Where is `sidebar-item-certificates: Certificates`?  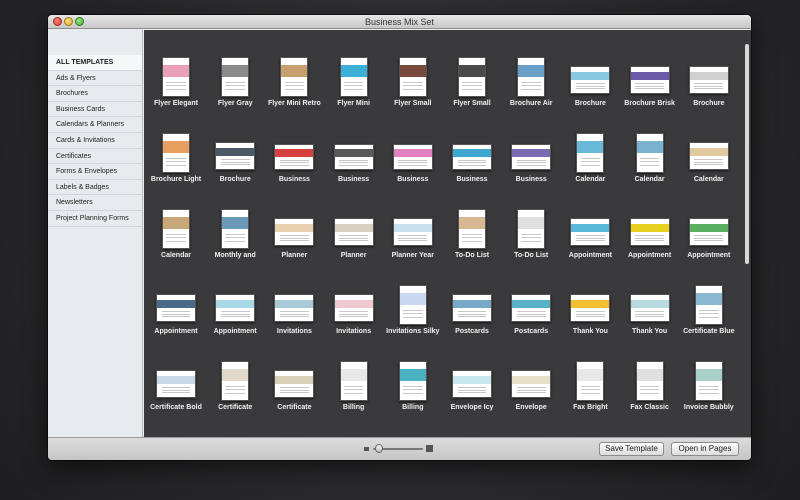 sidebar-item-certificates: Certificates is located at coordinates (95, 157).